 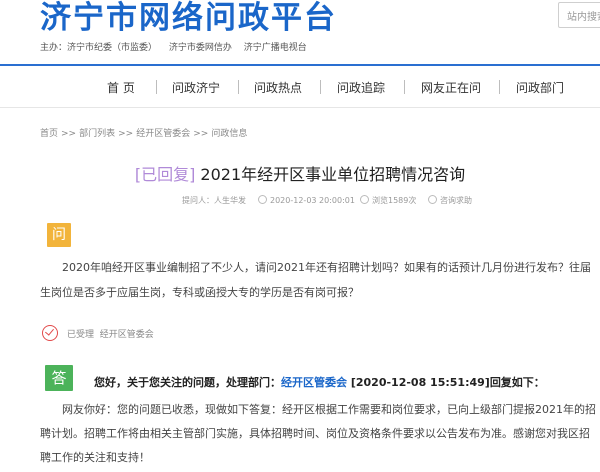 I want to click on main-nav: 首 页 问政济宁 问政热点 问政追踪 网友正在问 问政部门, so click(x=300, y=87).